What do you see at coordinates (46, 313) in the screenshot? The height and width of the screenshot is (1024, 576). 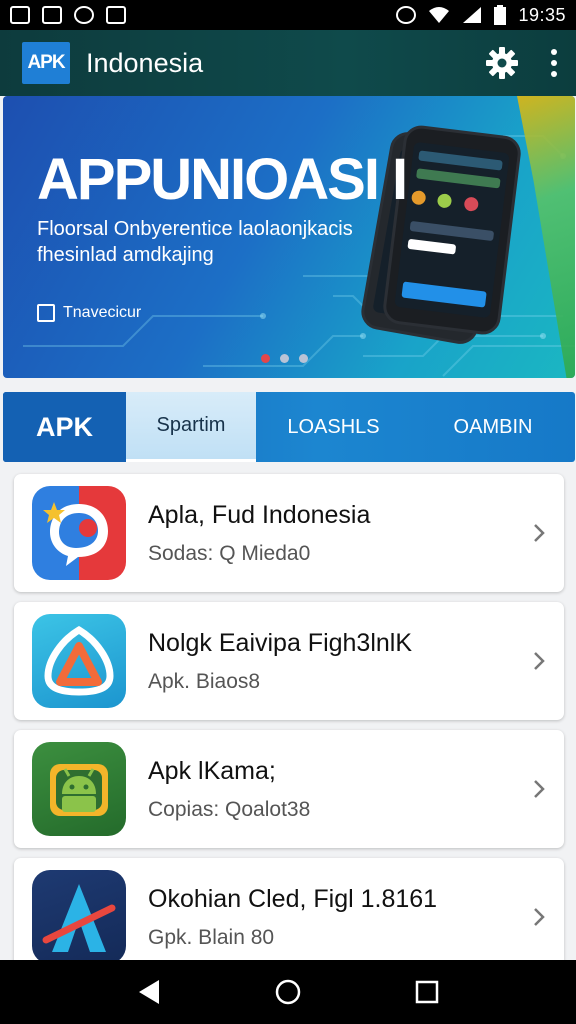 I see `edit-icon` at bounding box center [46, 313].